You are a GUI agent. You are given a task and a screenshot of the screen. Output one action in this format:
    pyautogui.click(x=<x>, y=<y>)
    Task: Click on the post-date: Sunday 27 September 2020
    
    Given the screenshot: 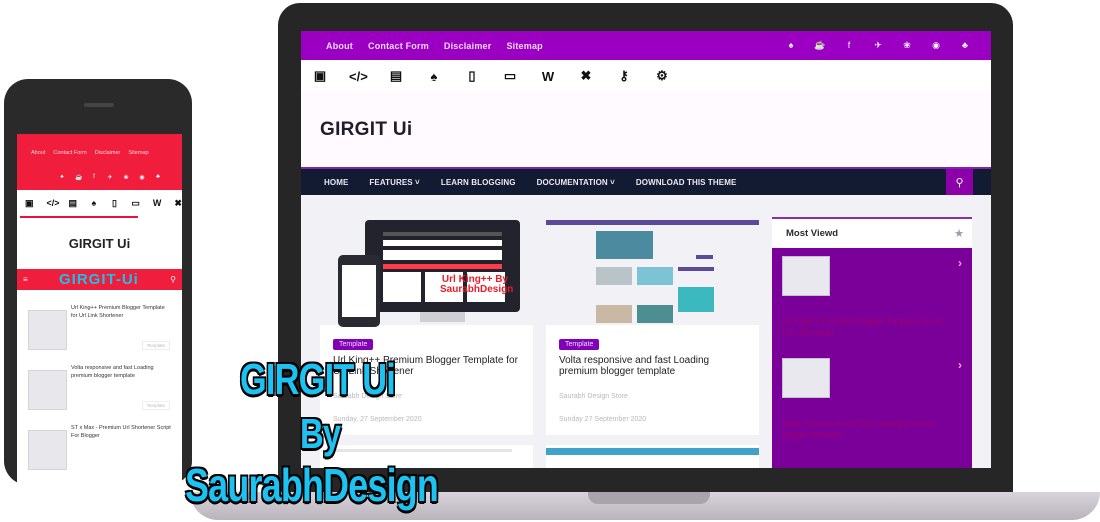 What is the action you would take?
    pyautogui.click(x=603, y=419)
    